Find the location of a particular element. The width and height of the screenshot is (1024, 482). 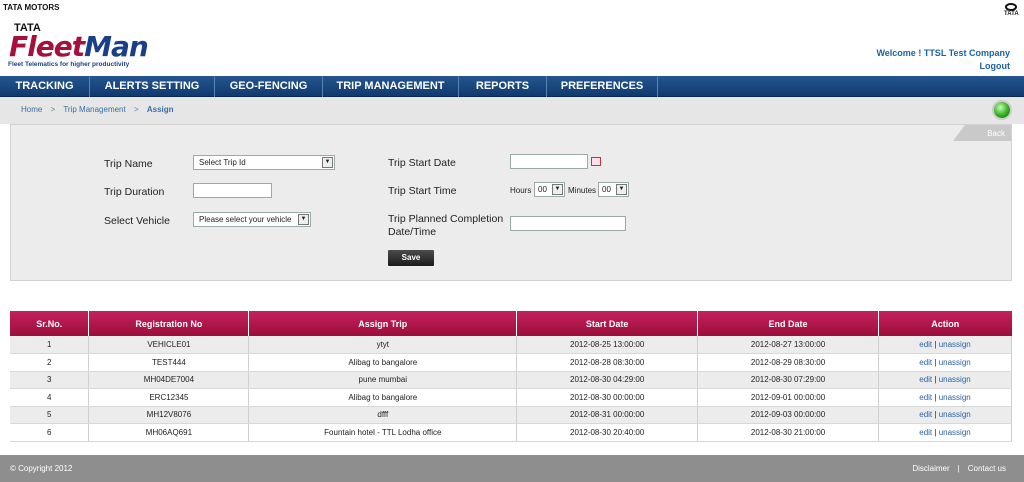

welcome-text: Welcome ! TTSL Test Company is located at coordinates (943, 53).